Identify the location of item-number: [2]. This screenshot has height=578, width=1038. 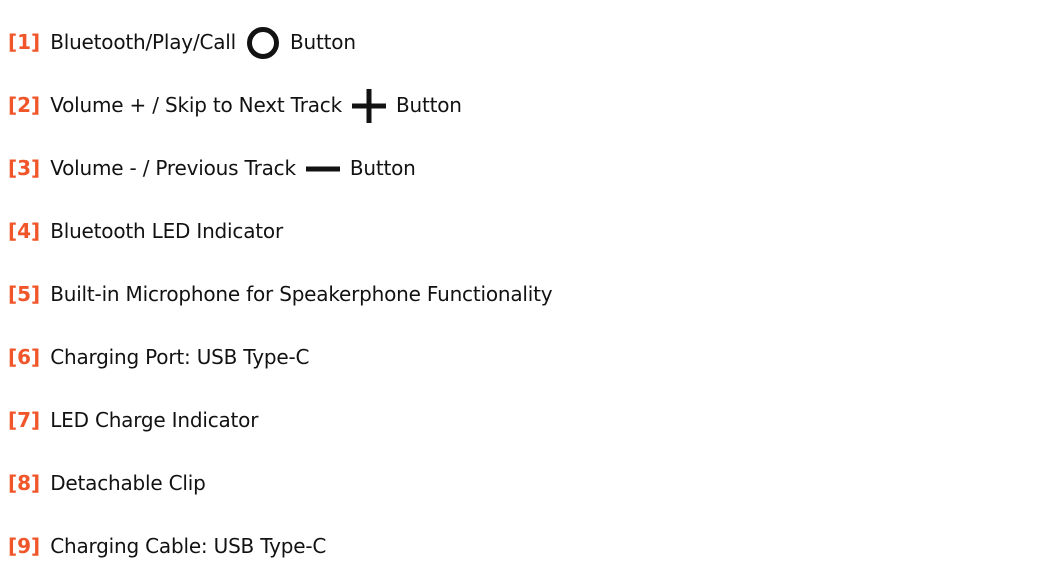
(24, 105).